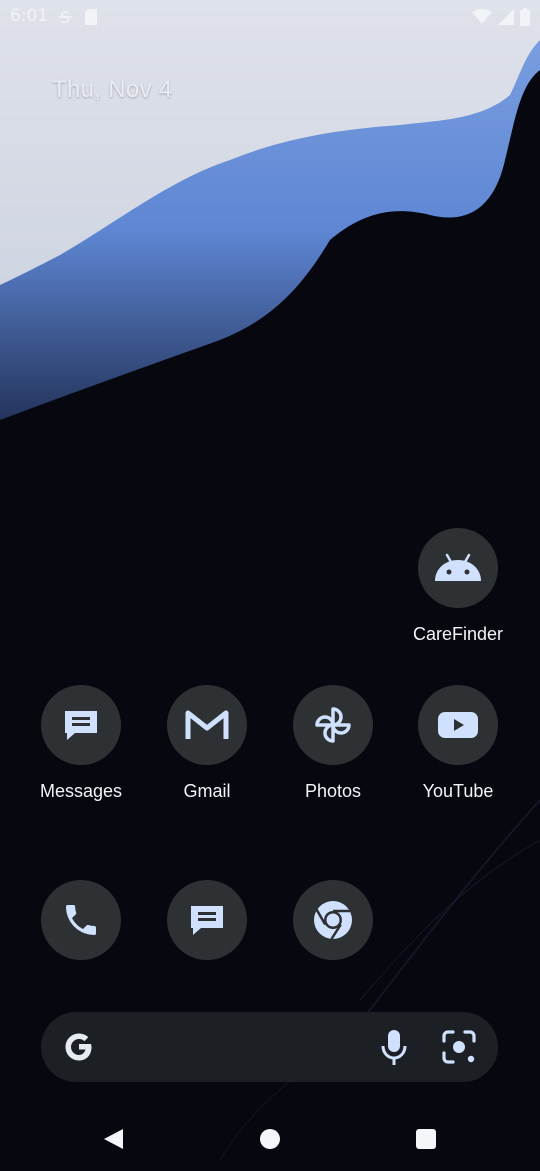 The image size is (540, 1171). I want to click on cell-signal-icon, so click(506, 19).